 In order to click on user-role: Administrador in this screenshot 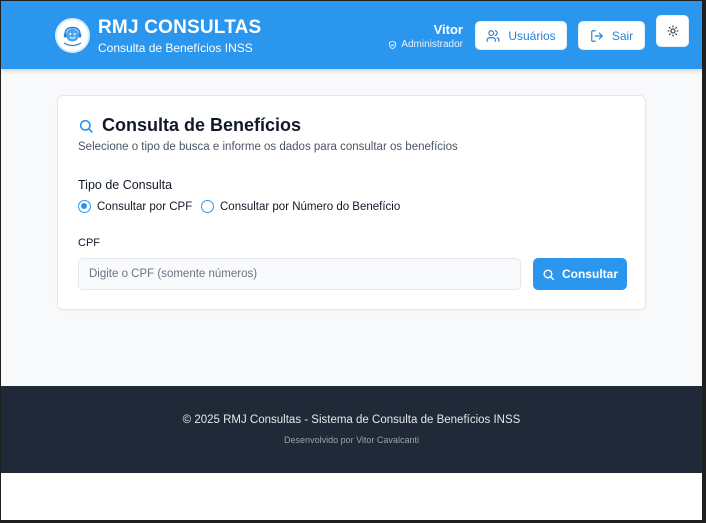, I will do `click(425, 44)`.